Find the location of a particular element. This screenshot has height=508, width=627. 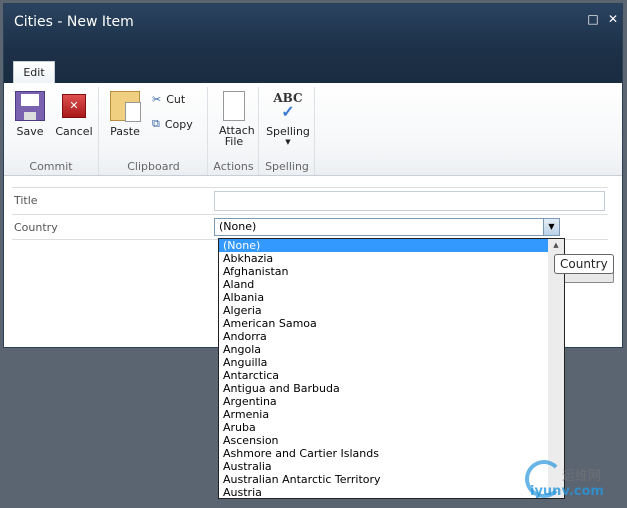

dropdown-option: Armenia is located at coordinates (383, 414).